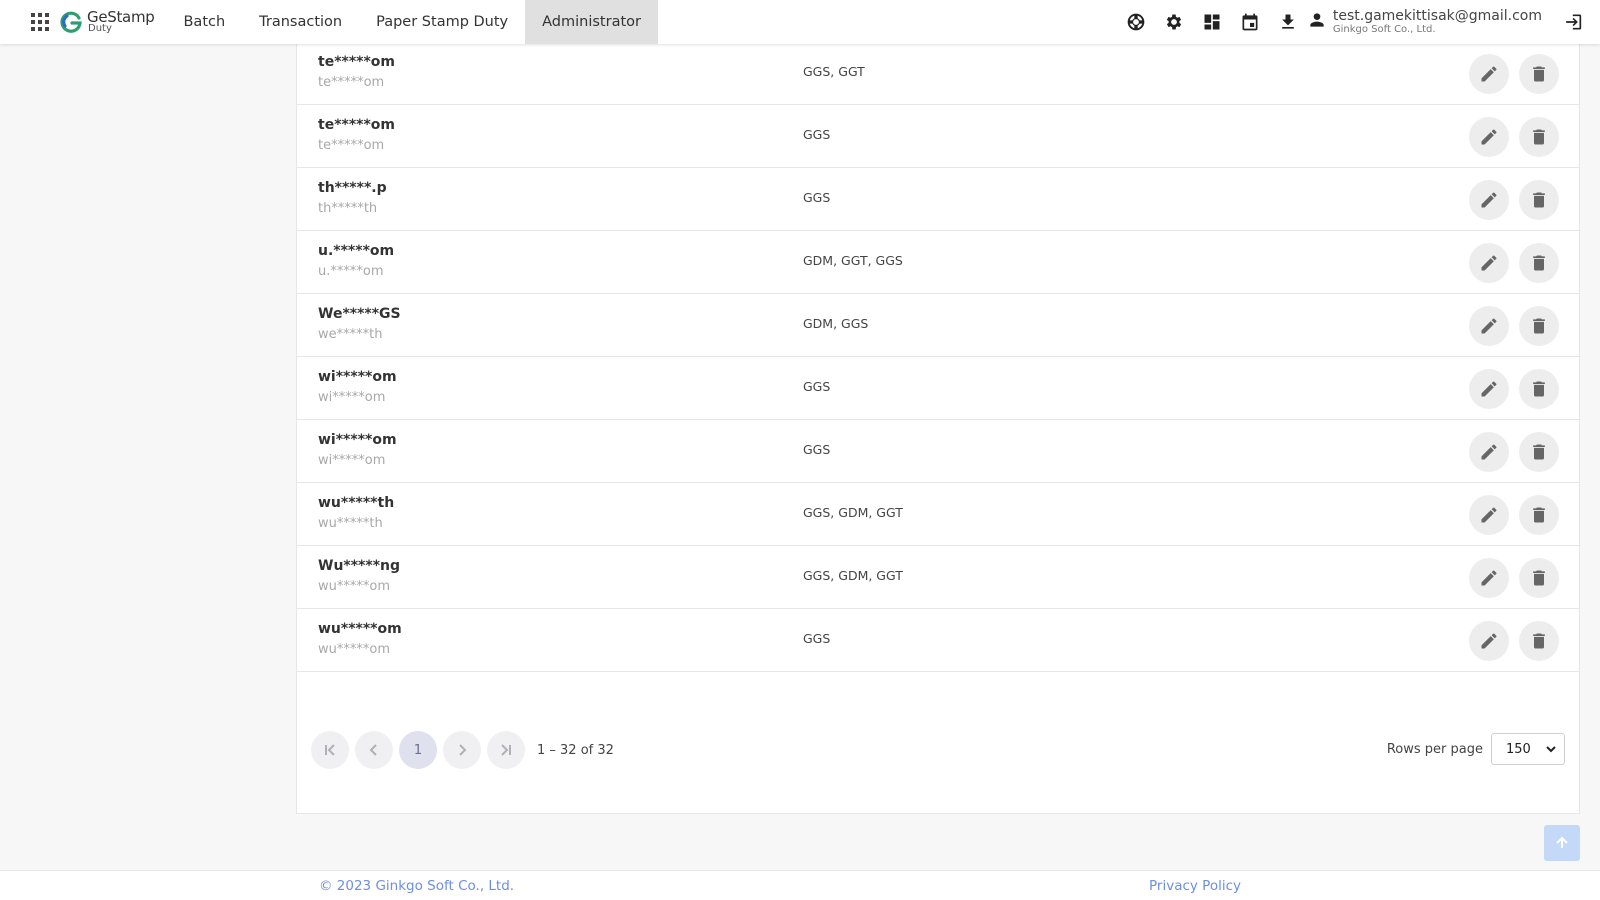 This screenshot has height=900, width=1600. I want to click on previous-page-button, so click(374, 750).